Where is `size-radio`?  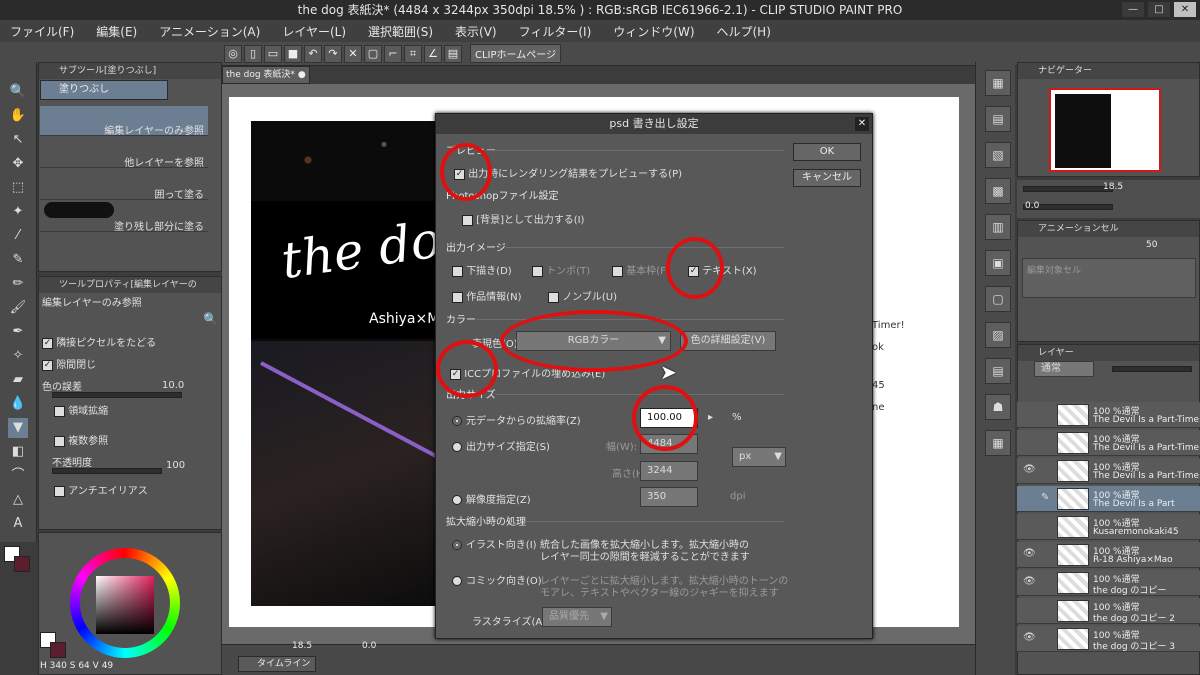 size-radio is located at coordinates (457, 447).